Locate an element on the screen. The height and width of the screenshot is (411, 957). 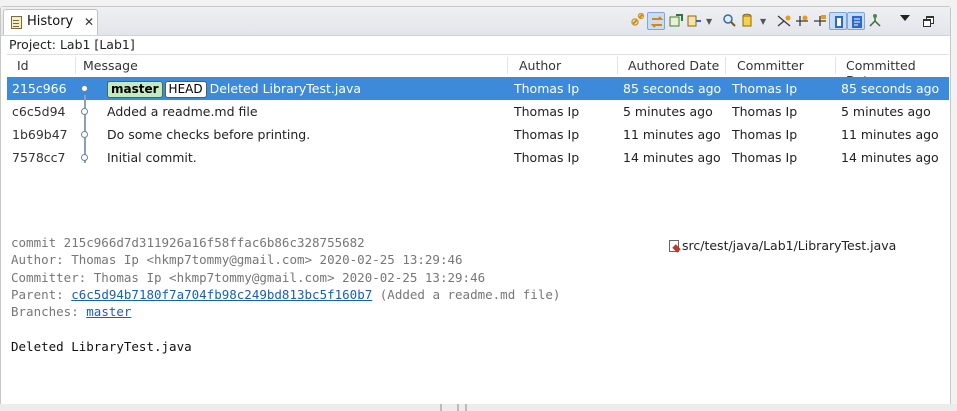
commit-message: Initial commit. is located at coordinates (152, 157).